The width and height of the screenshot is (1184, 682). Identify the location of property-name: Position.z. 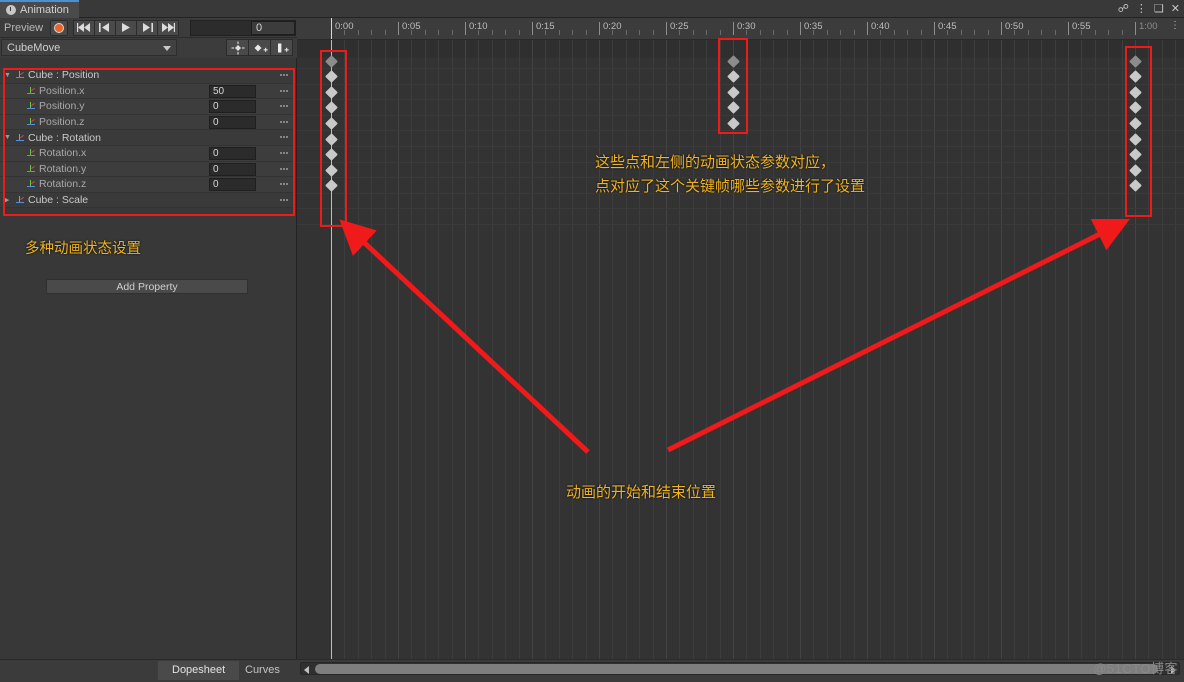
(62, 122).